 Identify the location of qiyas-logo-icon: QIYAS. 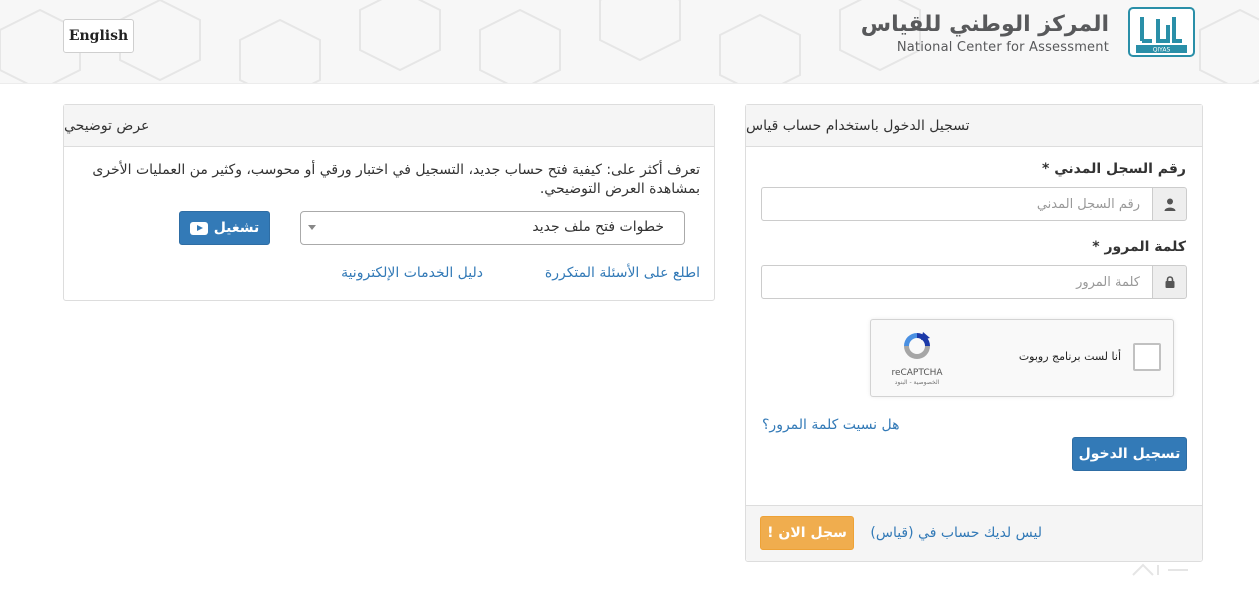
(1161, 32).